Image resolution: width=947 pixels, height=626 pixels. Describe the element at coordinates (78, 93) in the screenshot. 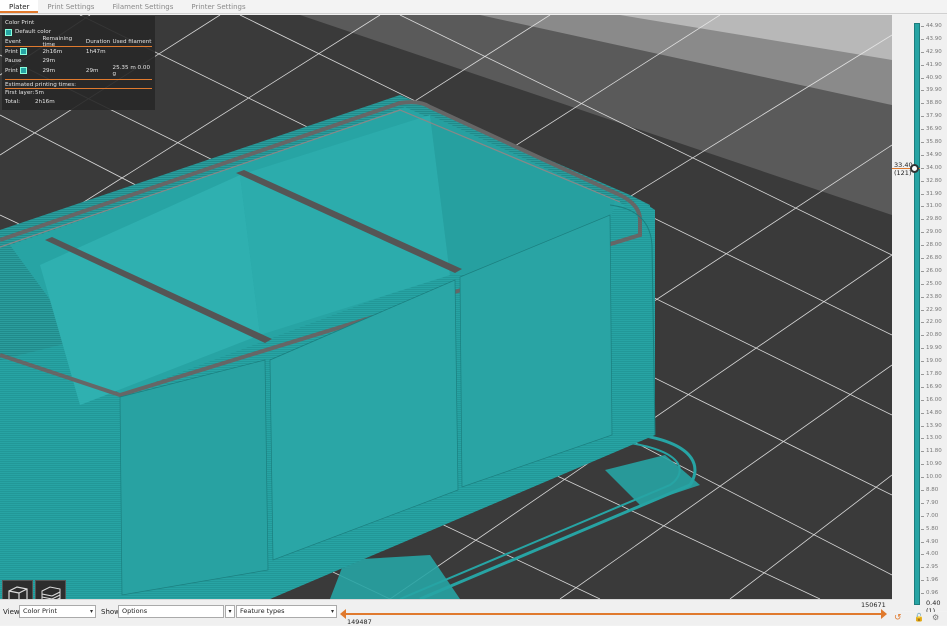

I see `first-layer-row: First layer: 5m` at that location.